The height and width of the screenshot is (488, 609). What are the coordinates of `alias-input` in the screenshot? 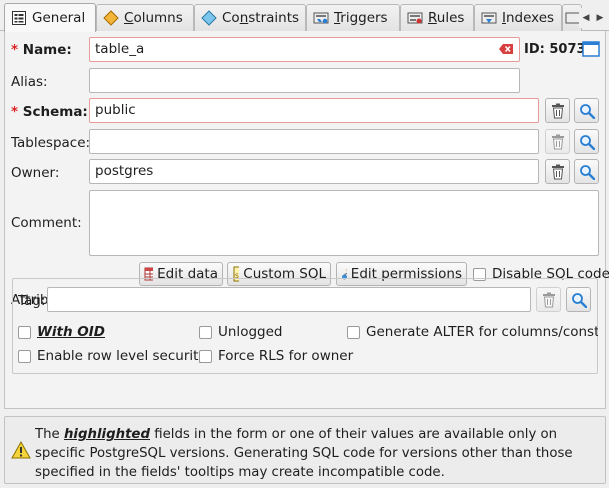 It's located at (304, 80).